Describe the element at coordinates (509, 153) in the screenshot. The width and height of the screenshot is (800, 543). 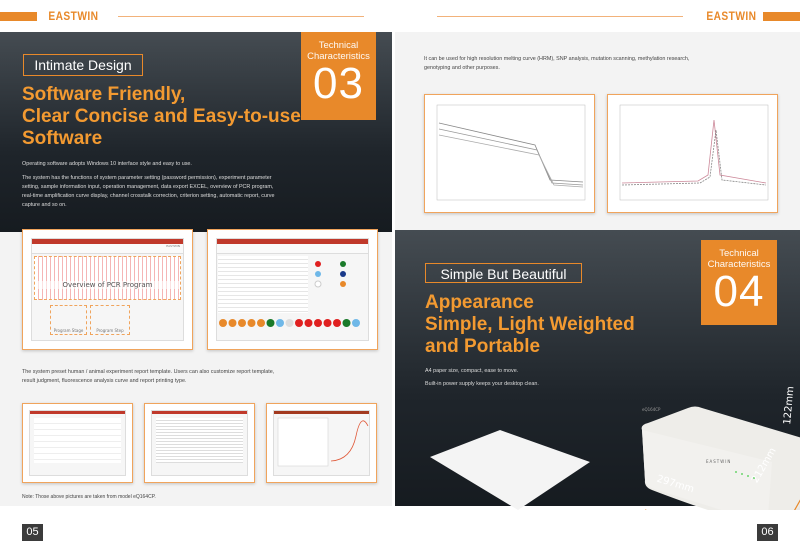
I see `hrm-melt-curve-image` at that location.